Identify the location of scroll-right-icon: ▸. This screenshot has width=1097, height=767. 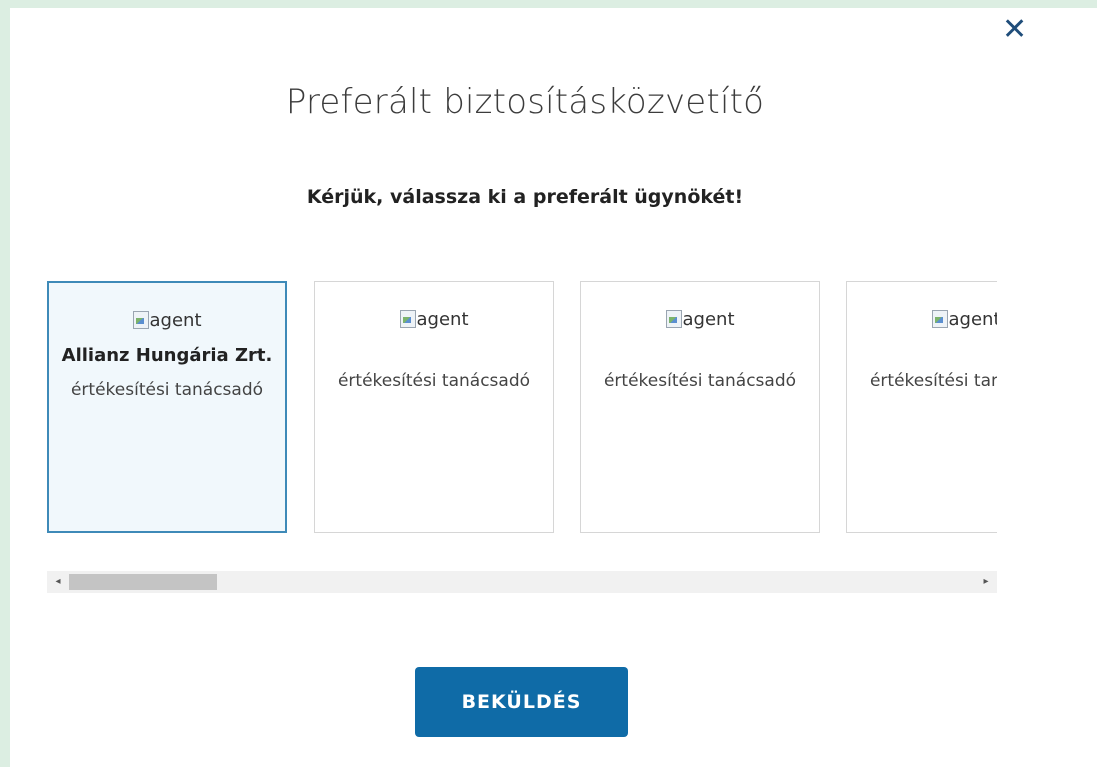
(986, 582).